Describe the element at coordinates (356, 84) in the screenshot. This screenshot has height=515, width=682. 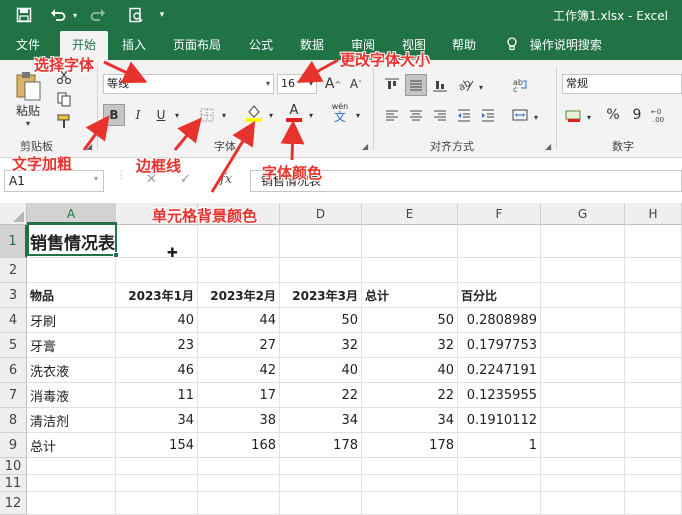
I see `decrease-font-size-button: Aˇ` at that location.